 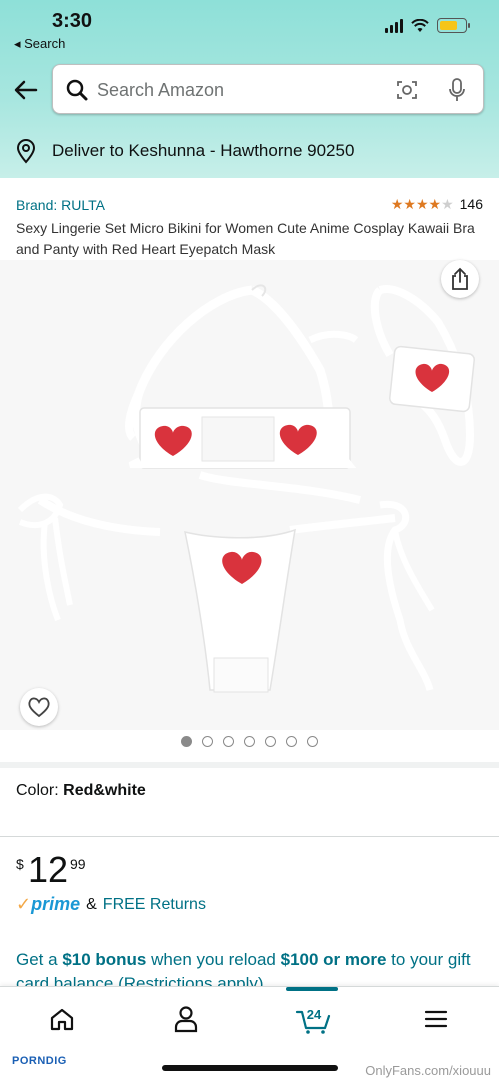 I want to click on delivery-location: Deliver to Keshunna - Hawthorne 90250, so click(x=249, y=151).